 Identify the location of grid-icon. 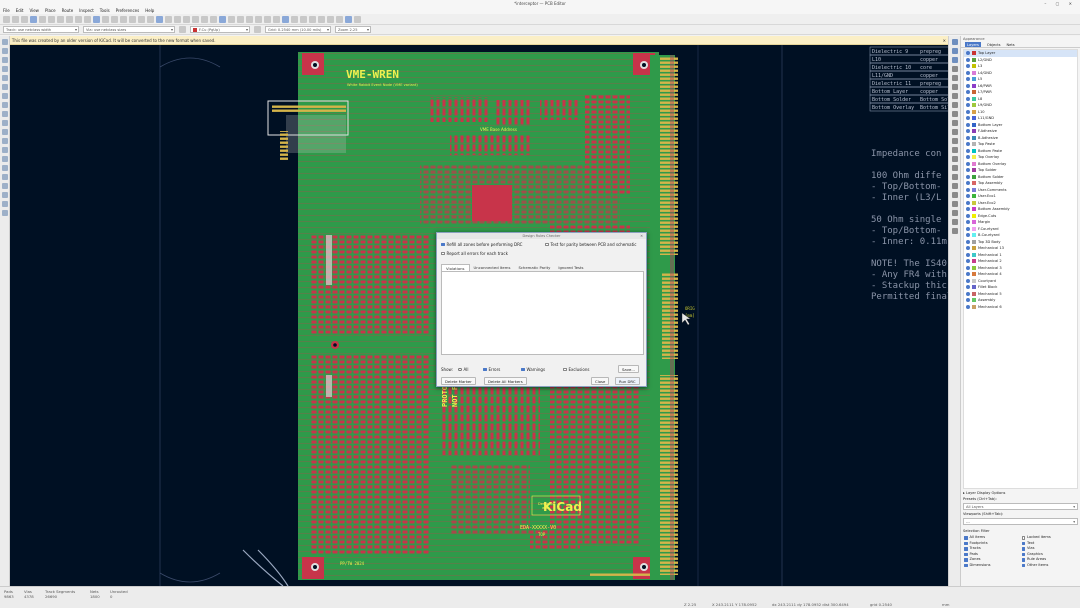
(257, 29).